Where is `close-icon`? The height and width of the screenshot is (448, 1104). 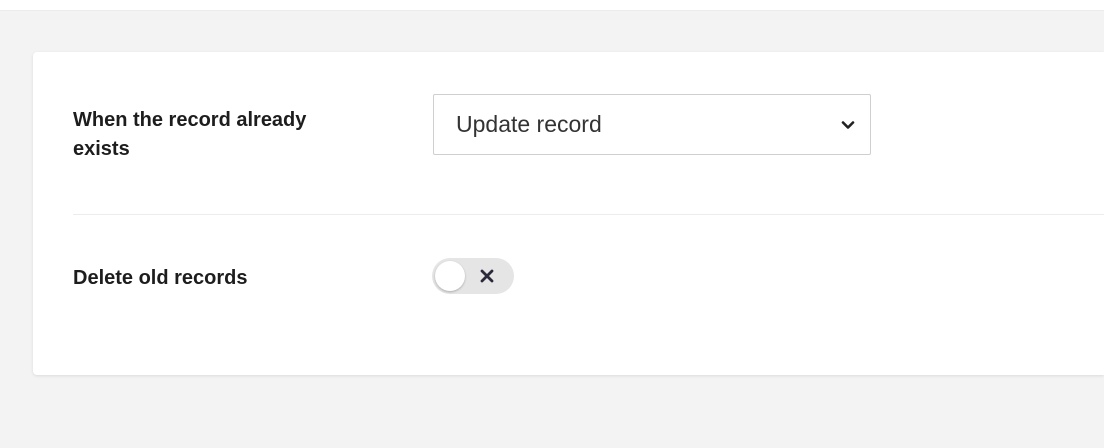 close-icon is located at coordinates (487, 276).